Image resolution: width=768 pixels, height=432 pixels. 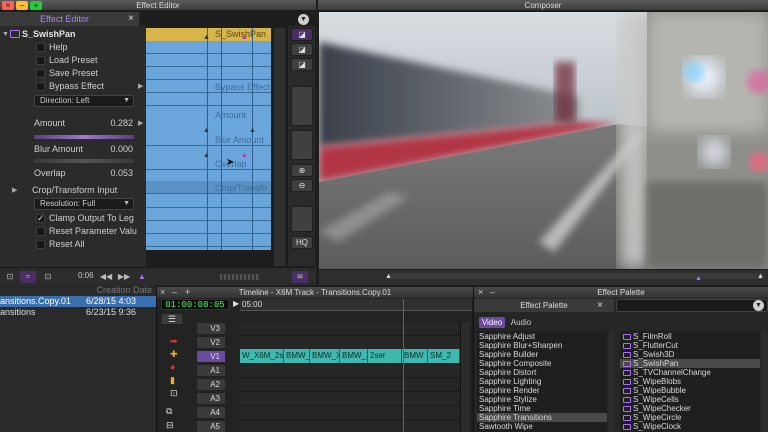 I want to click on effect-item: S_FilmRoll, so click(x=647, y=336).